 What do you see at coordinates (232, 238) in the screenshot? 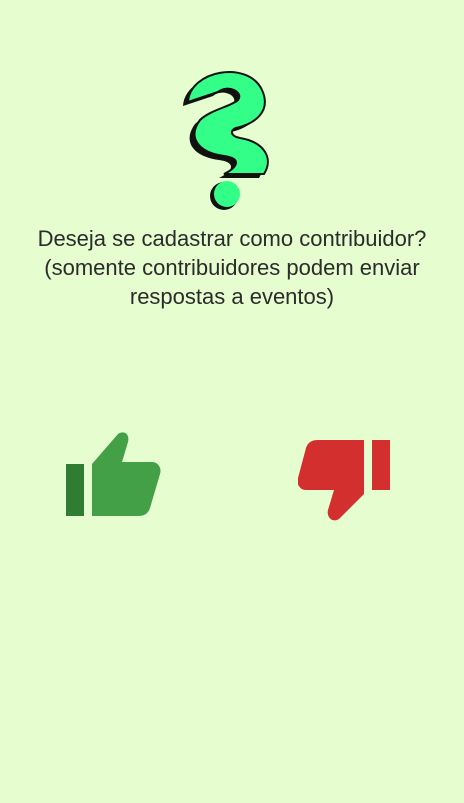
I see `prompt-line-1: Deseja se cadastrar como contribuidor?` at bounding box center [232, 238].